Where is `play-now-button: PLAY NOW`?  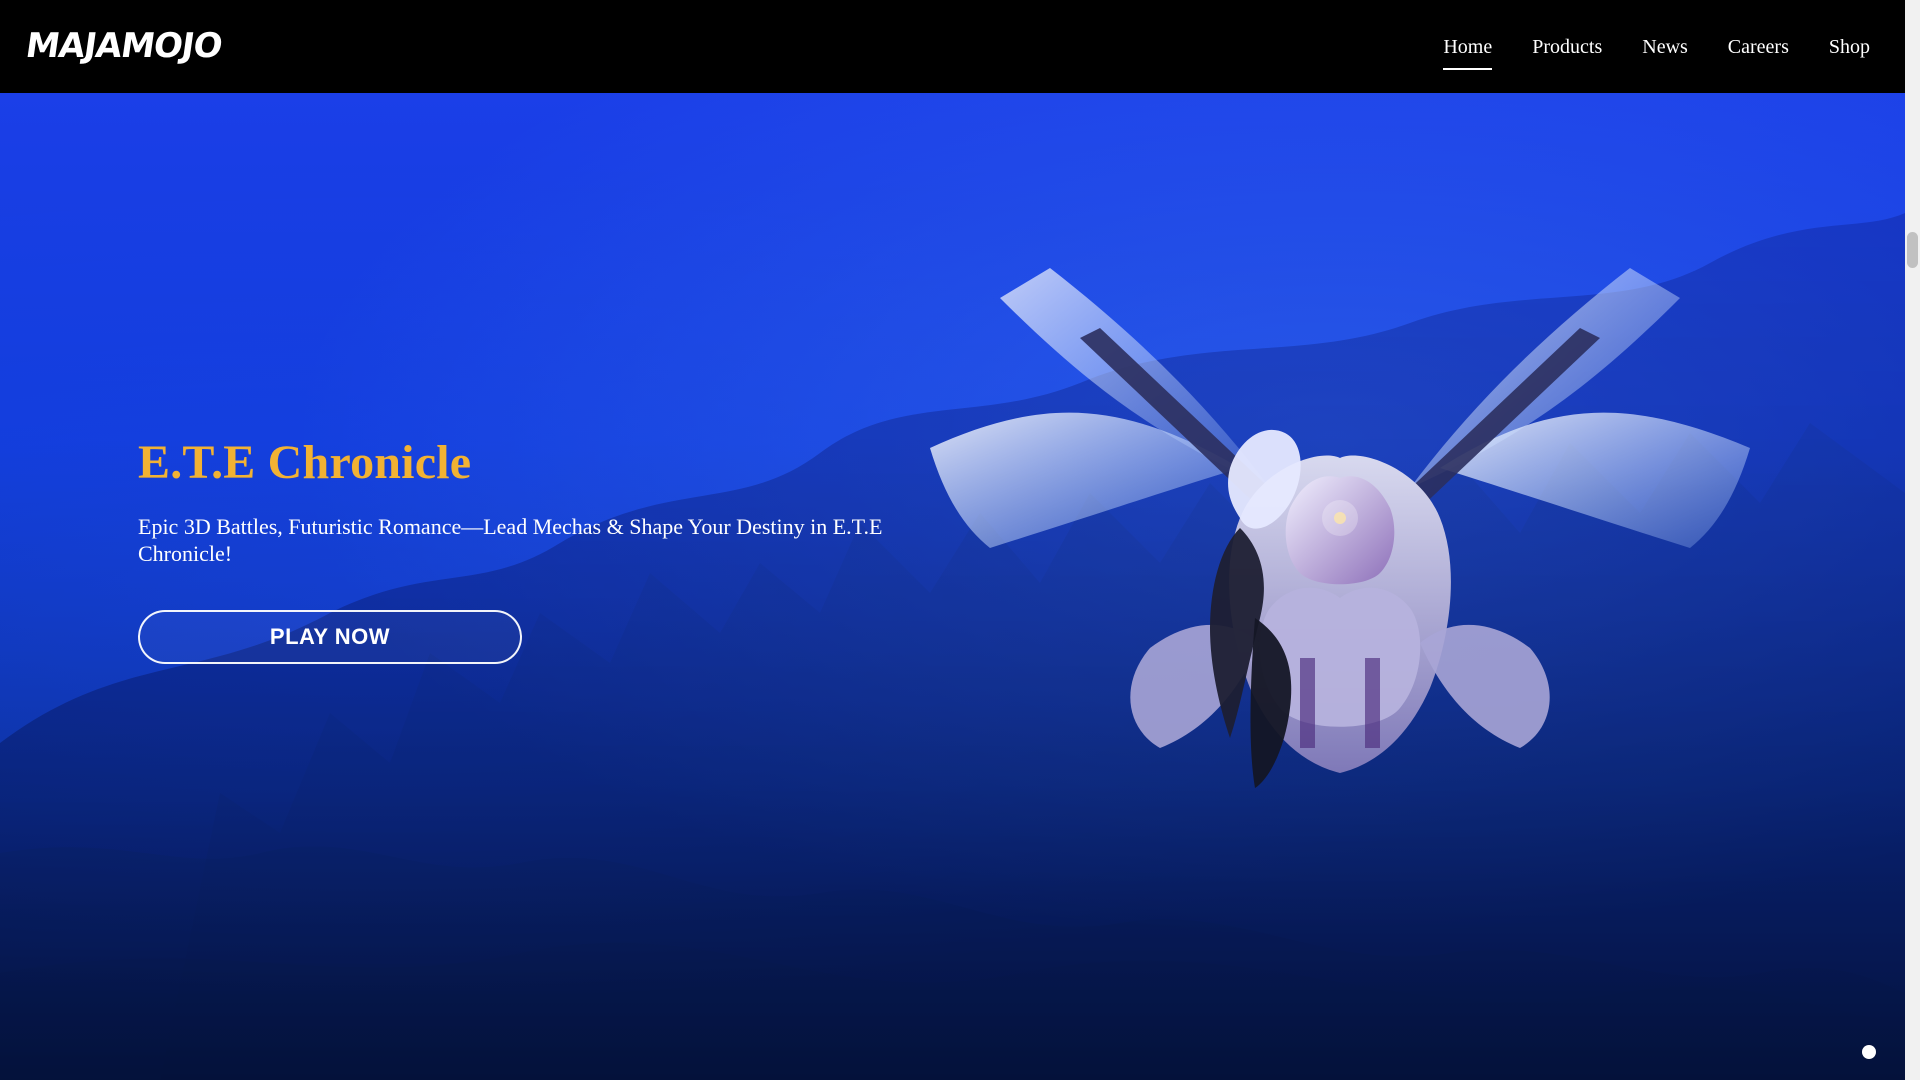 play-now-button: PLAY NOW is located at coordinates (330, 637).